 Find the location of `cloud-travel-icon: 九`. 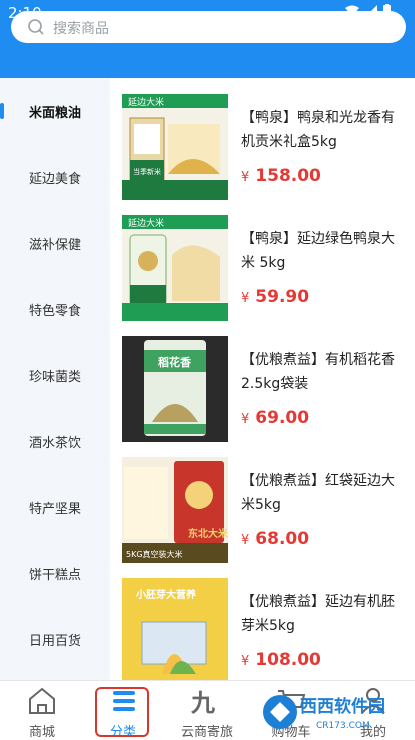

cloud-travel-icon: 九 is located at coordinates (203, 702).